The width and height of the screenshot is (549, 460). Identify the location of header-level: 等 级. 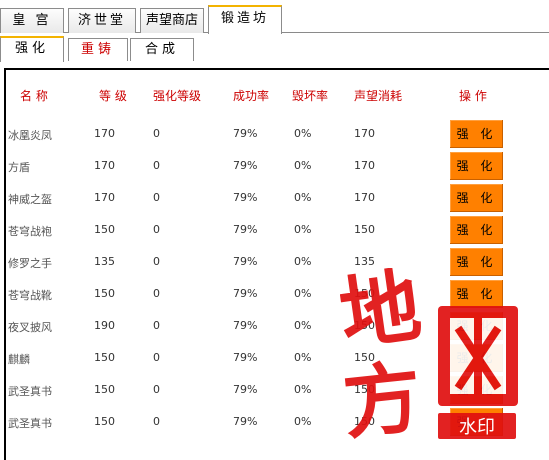
(113, 96).